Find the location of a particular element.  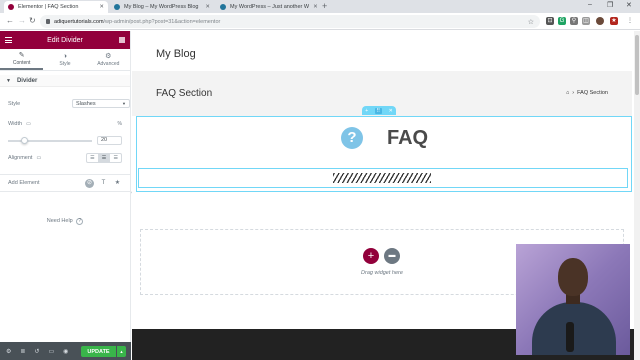

align-center-icon: ☰ is located at coordinates (104, 158).